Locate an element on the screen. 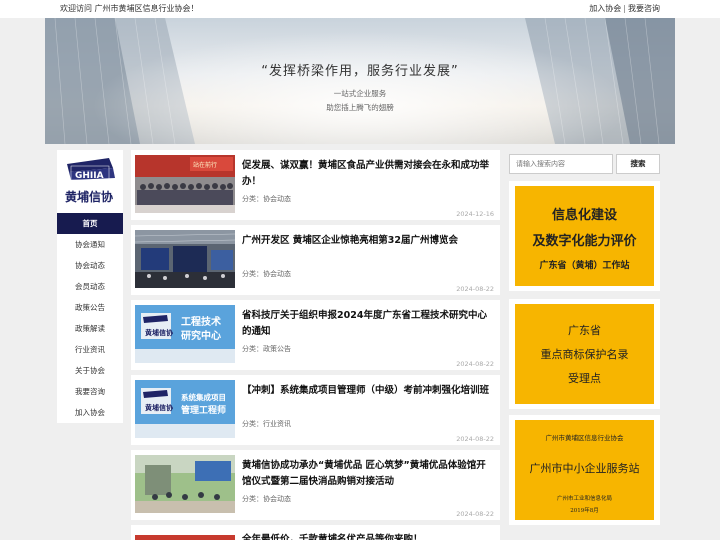 Image resolution: width=720 pixels, height=540 pixels. nav-item-policy-announcements: 政策公告 is located at coordinates (90, 307).